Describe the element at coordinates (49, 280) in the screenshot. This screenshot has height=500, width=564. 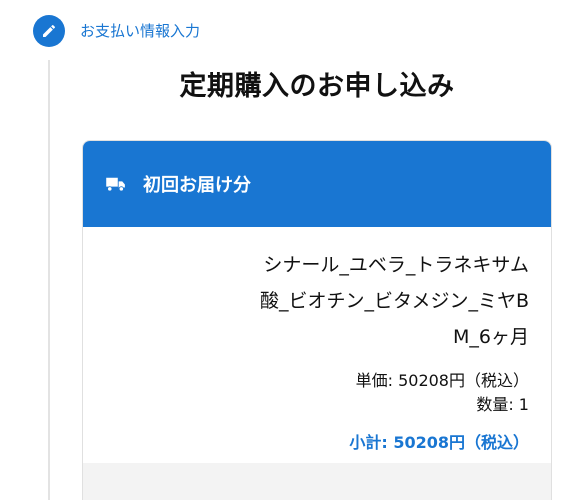
I see `step-connector-line` at that location.